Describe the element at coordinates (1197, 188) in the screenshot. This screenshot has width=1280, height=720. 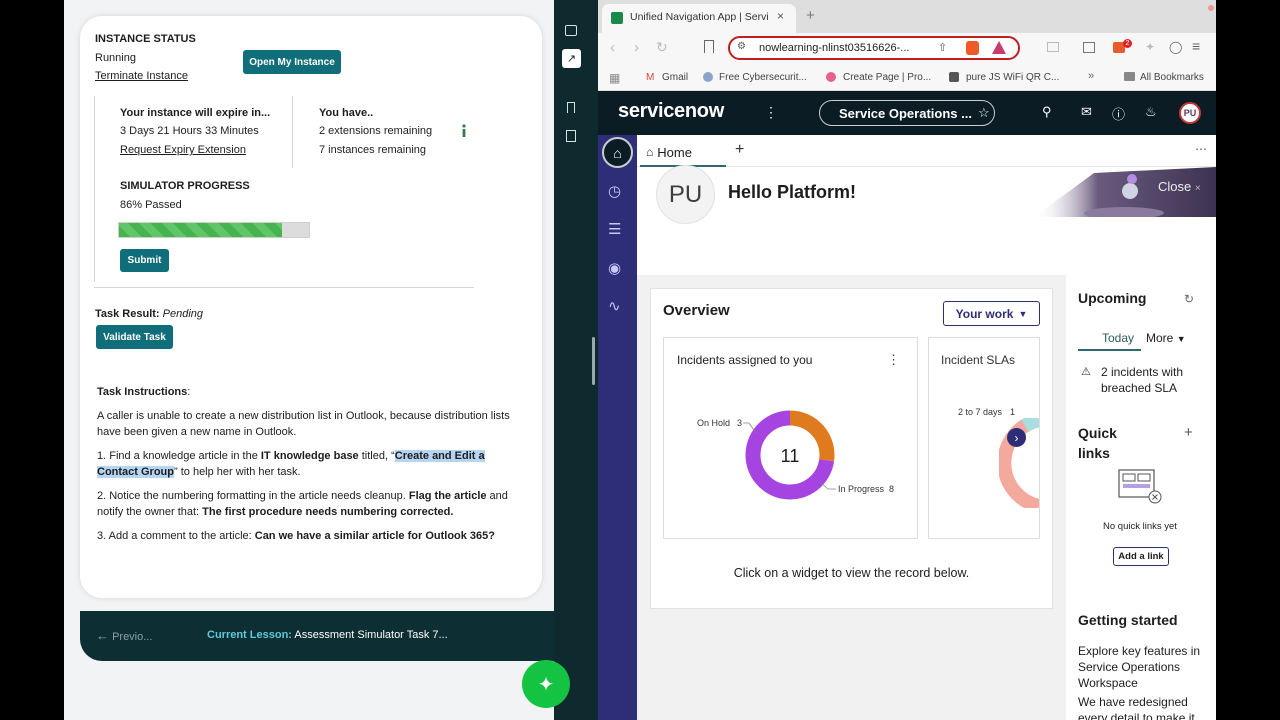
I see `close-icon: ×` at that location.